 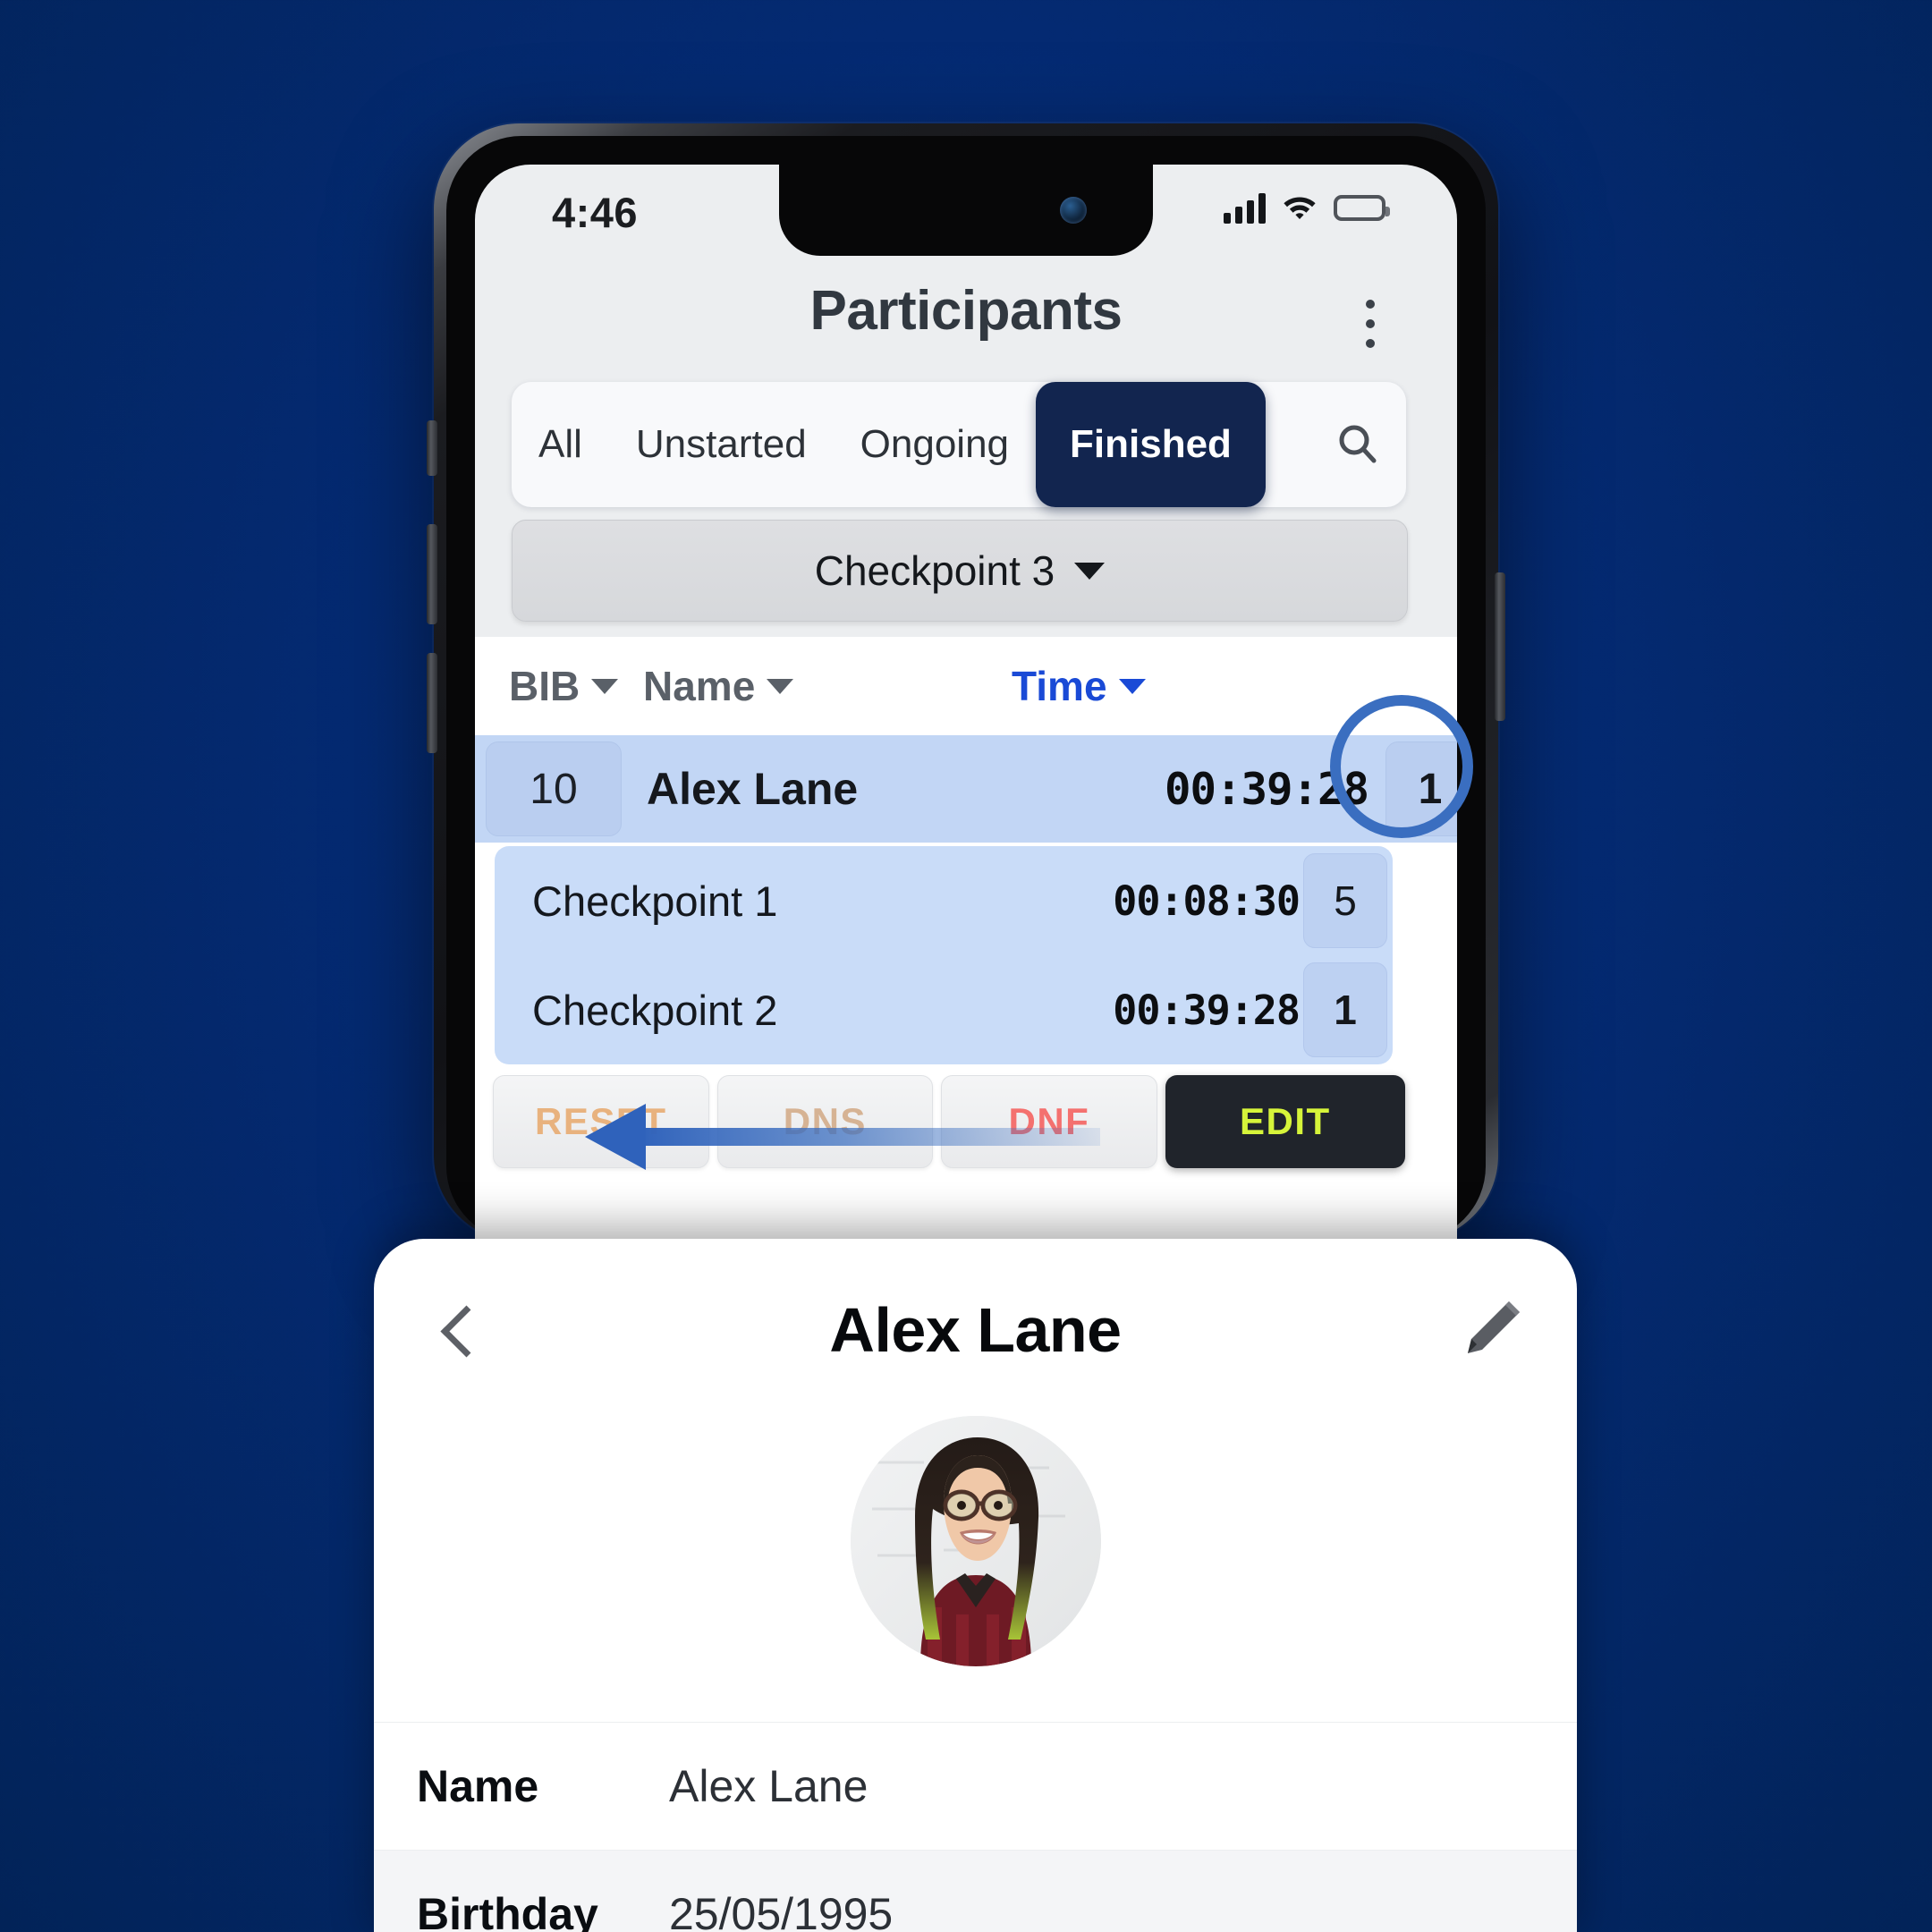 I want to click on column-header-name: Name, so click(x=718, y=686).